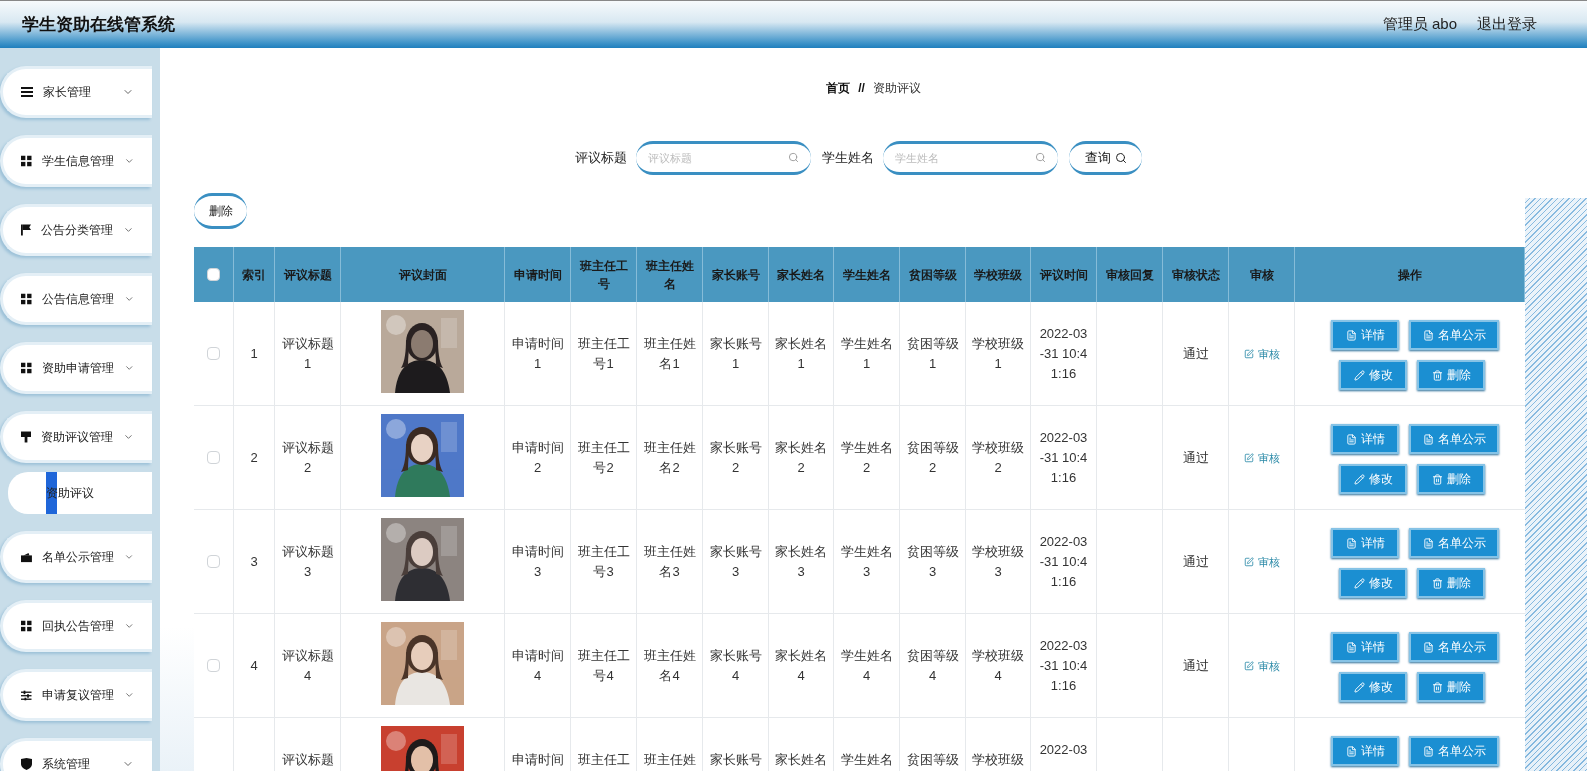 The image size is (1587, 771). Describe the element at coordinates (998, 666) in the screenshot. I see `table-cell-text: 学校班级4` at that location.